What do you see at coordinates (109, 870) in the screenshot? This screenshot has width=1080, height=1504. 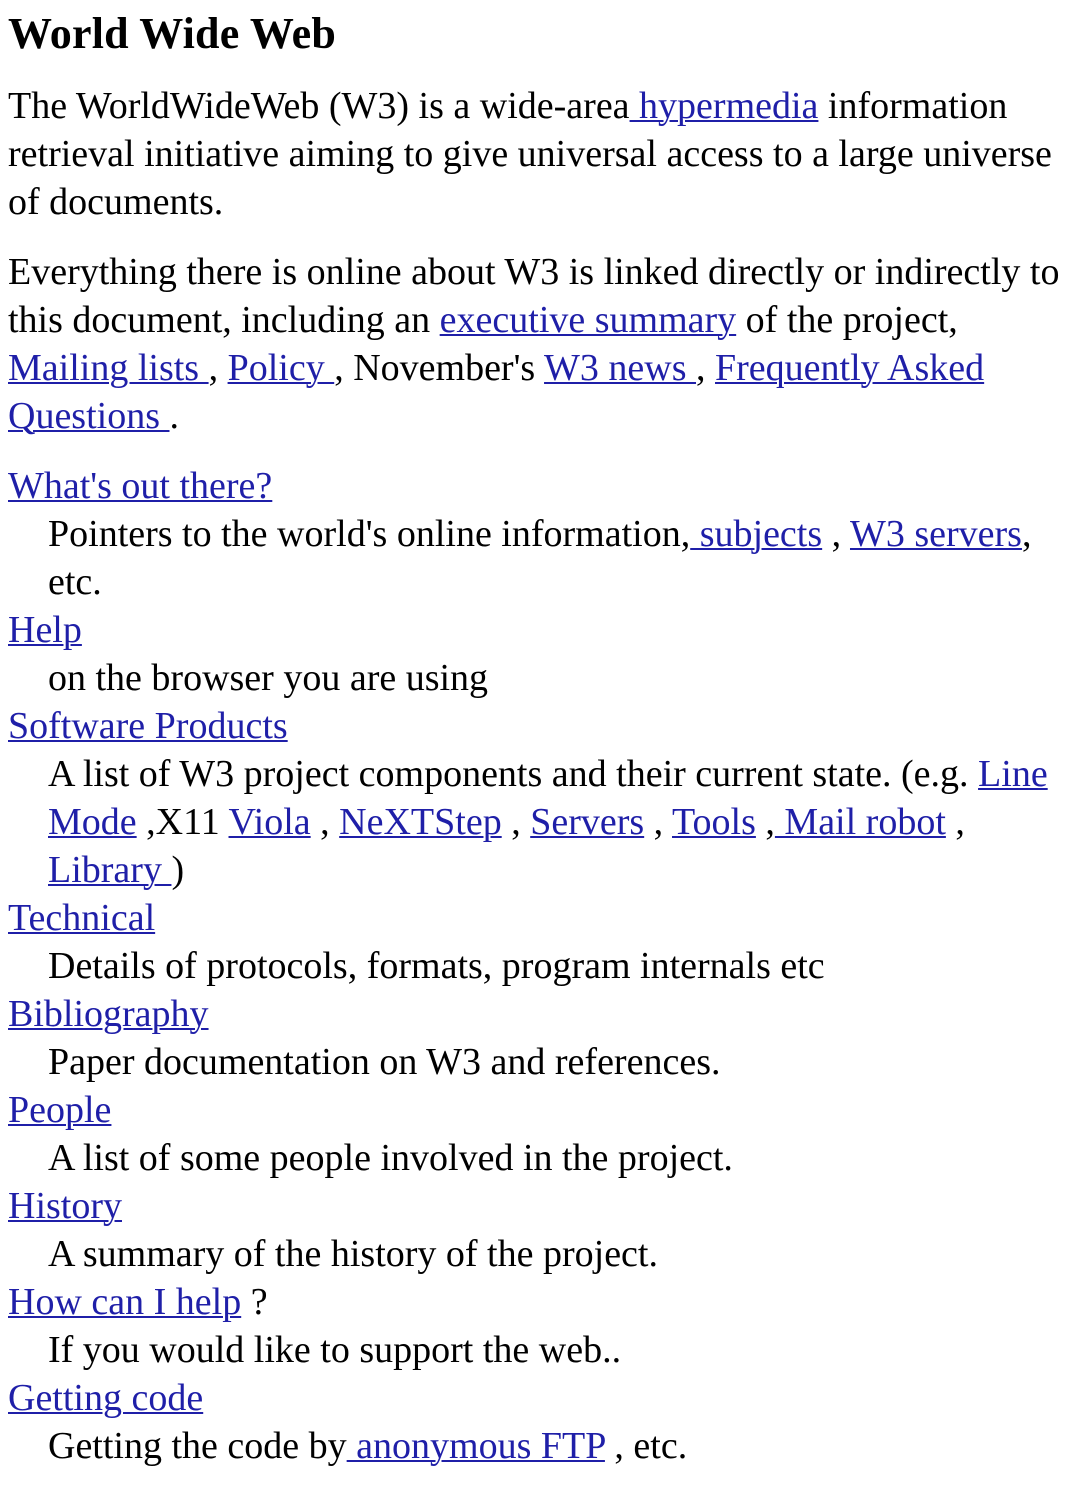 I see `link-library: Library` at bounding box center [109, 870].